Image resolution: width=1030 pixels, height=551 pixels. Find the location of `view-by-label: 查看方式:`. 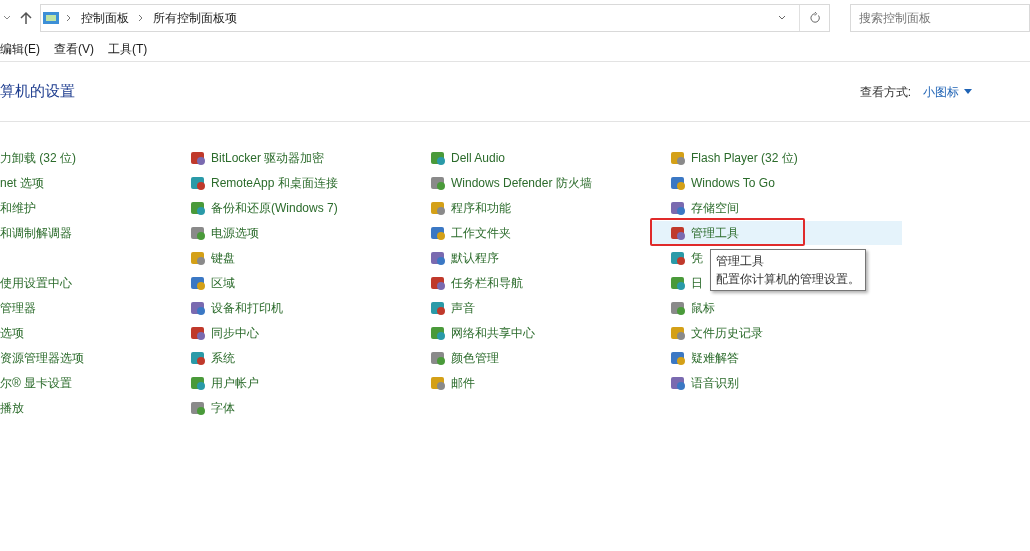

view-by-label: 查看方式: is located at coordinates (885, 92).